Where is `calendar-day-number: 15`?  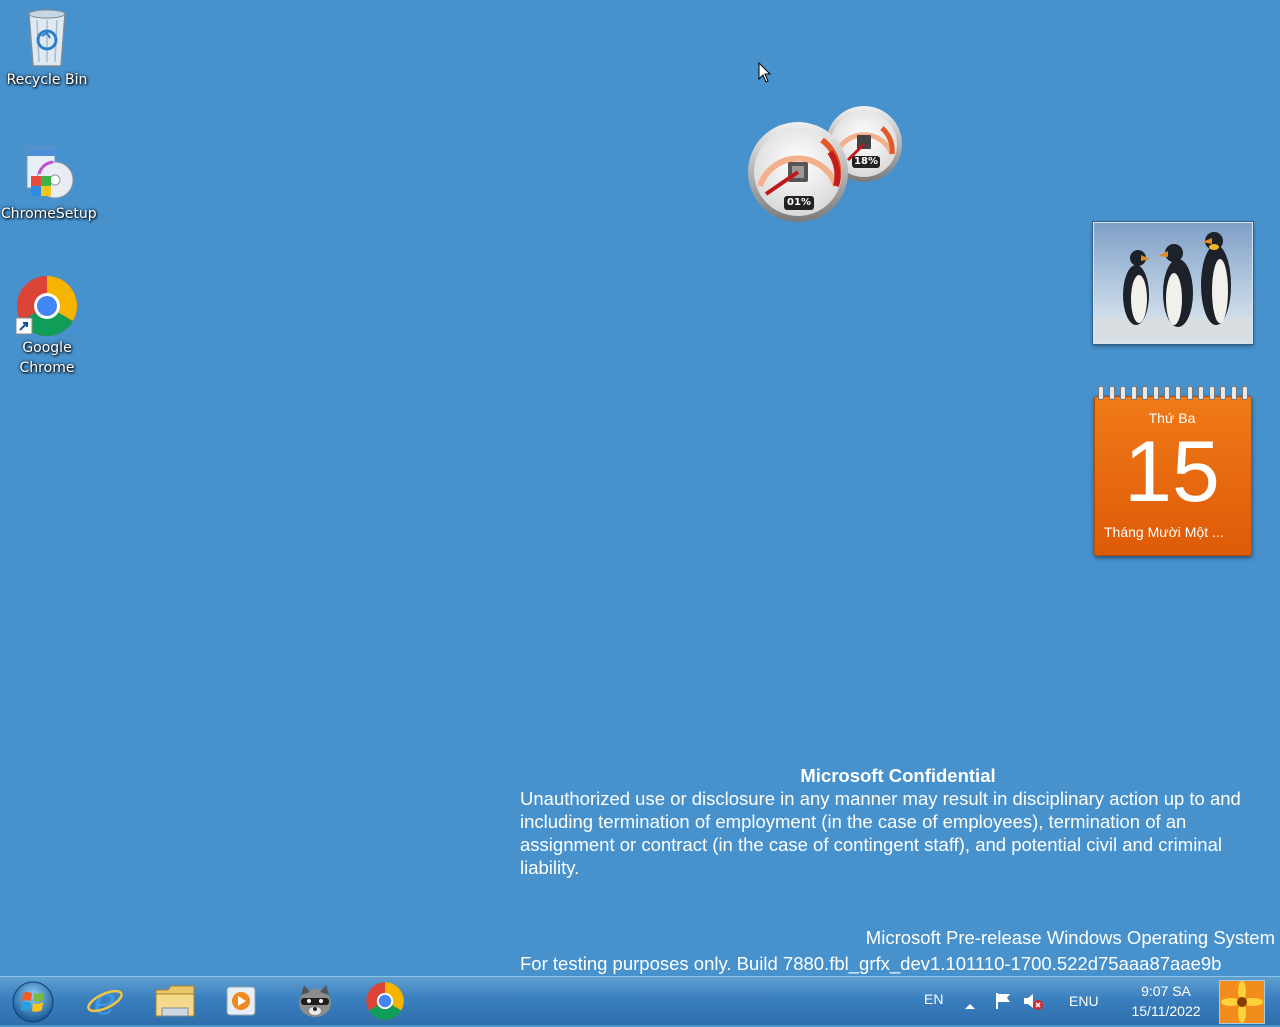
calendar-day-number: 15 is located at coordinates (1172, 472).